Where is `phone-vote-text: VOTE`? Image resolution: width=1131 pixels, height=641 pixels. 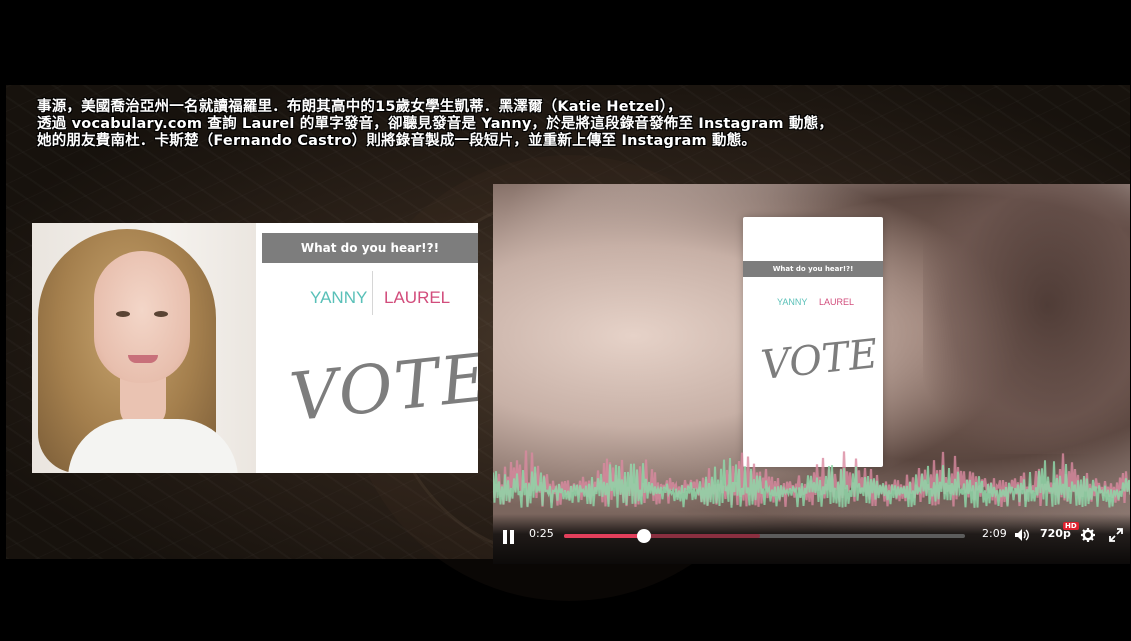
phone-vote-text: VOTE is located at coordinates (819, 360).